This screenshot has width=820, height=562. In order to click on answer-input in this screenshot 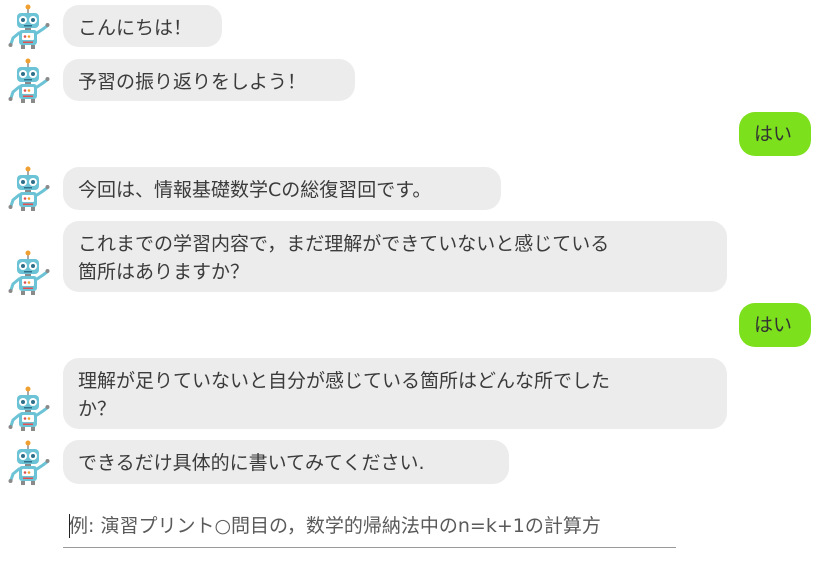, I will do `click(369, 526)`.